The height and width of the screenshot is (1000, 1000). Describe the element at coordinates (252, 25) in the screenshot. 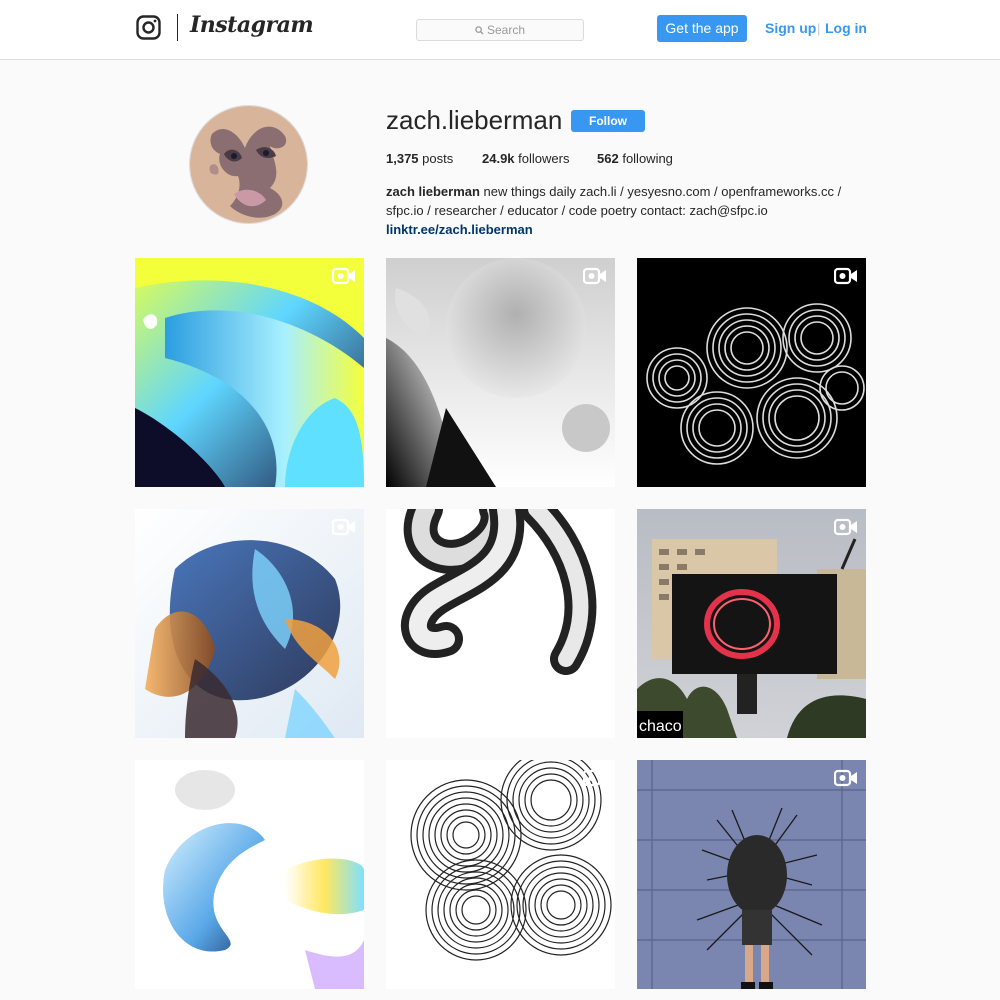

I see `instagram-wordmark: Instagram` at that location.